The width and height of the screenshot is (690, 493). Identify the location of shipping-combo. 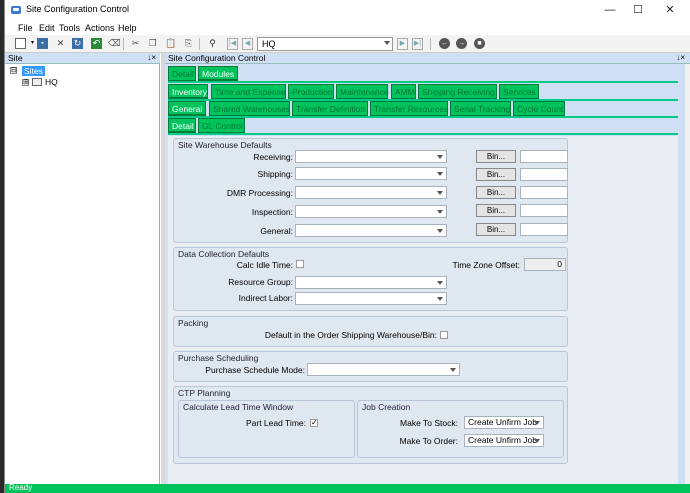
(371, 173).